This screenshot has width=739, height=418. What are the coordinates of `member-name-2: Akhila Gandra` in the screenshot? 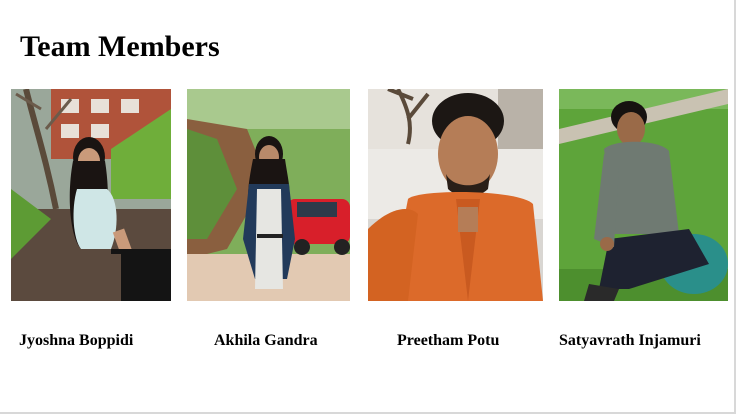 It's located at (266, 340).